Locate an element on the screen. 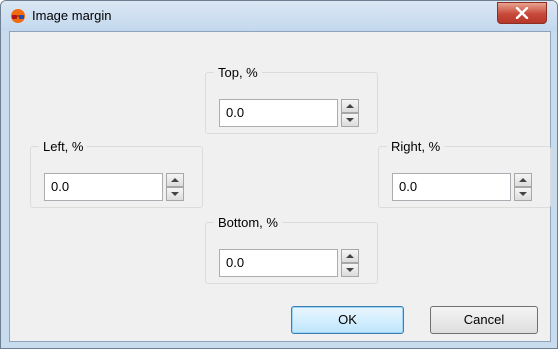 This screenshot has height=349, width=558. left-margin-input: 0.0 is located at coordinates (103, 187).